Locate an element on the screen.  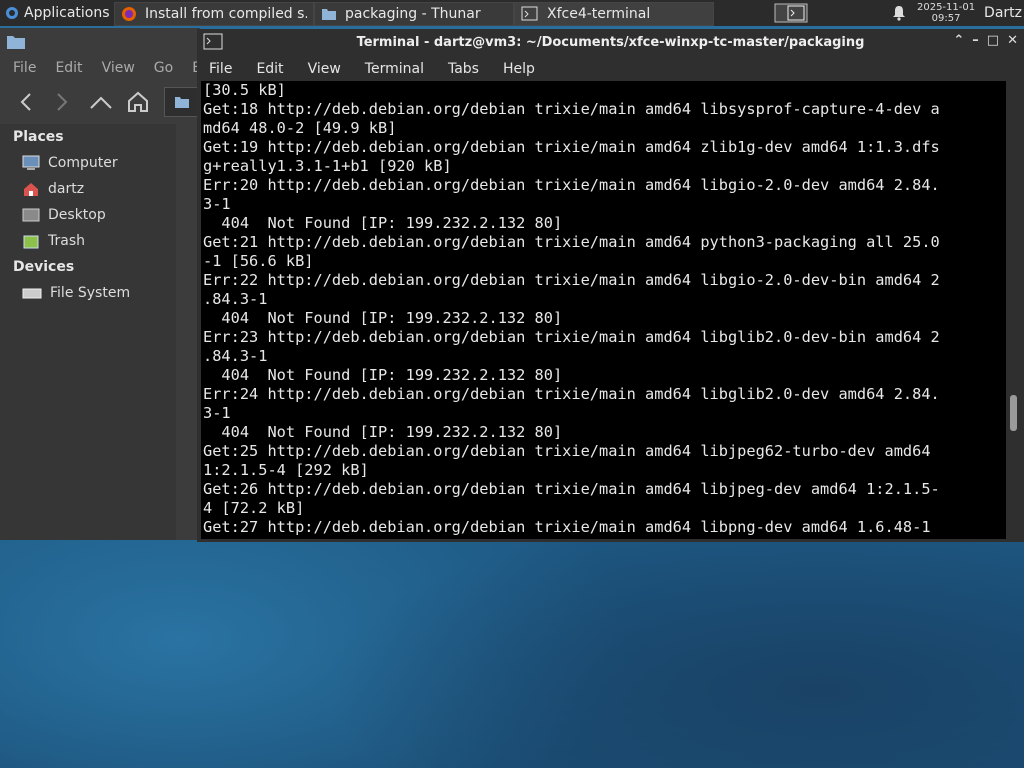
sidebar-item-label: Desktop is located at coordinates (77, 215).